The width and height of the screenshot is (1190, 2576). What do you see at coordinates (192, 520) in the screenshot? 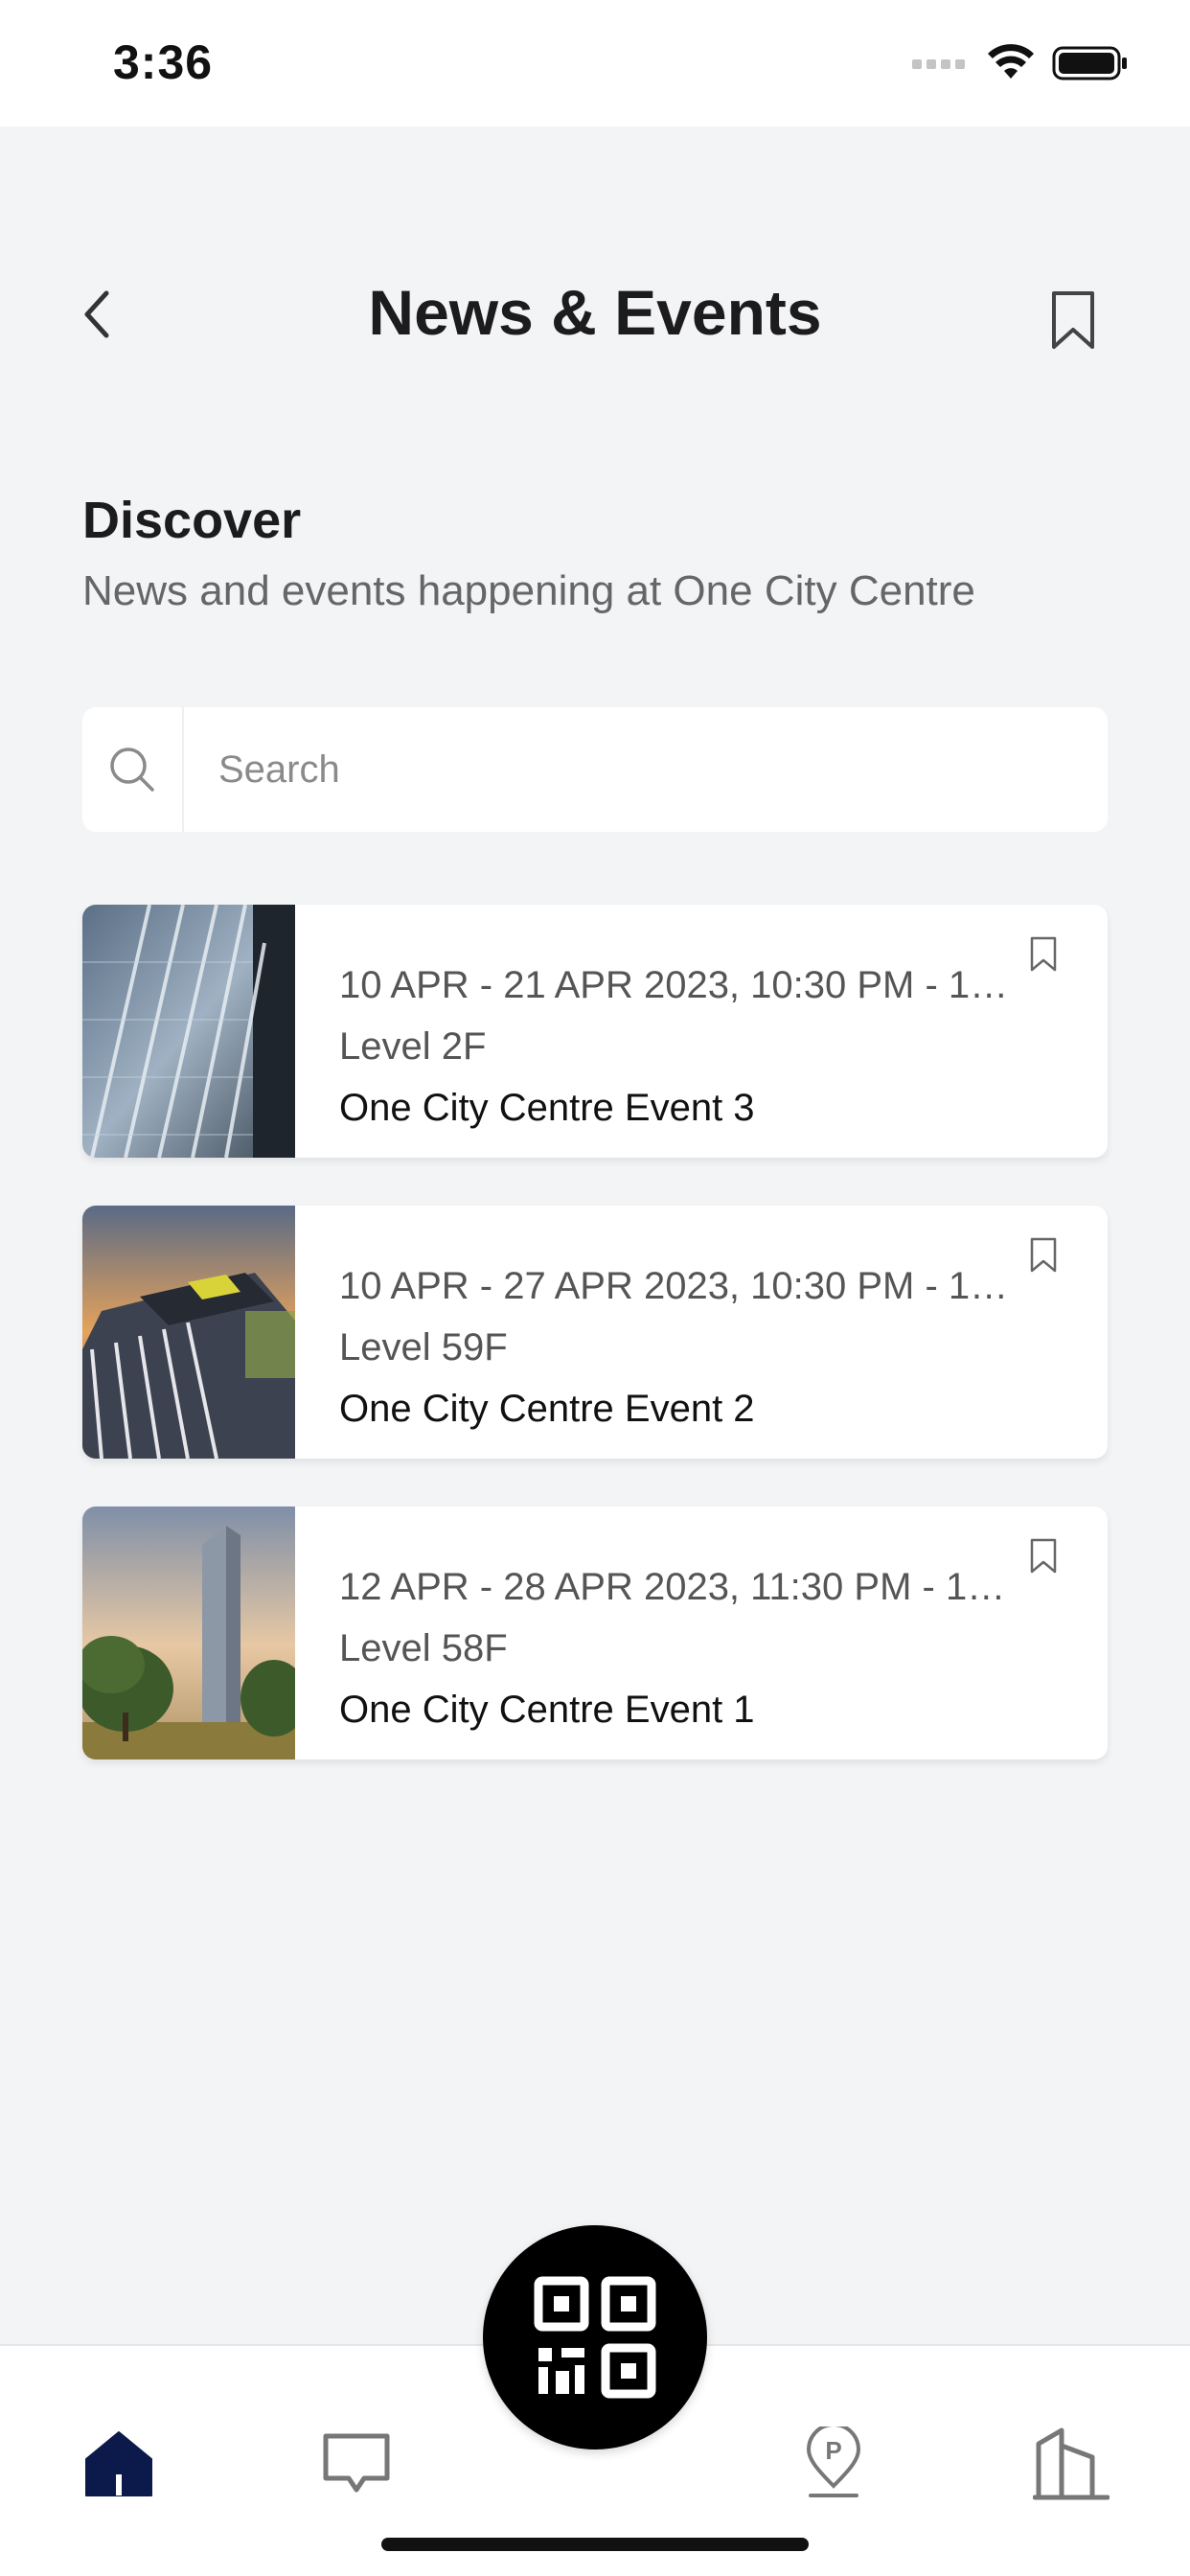
I see `section-title: Discover` at bounding box center [192, 520].